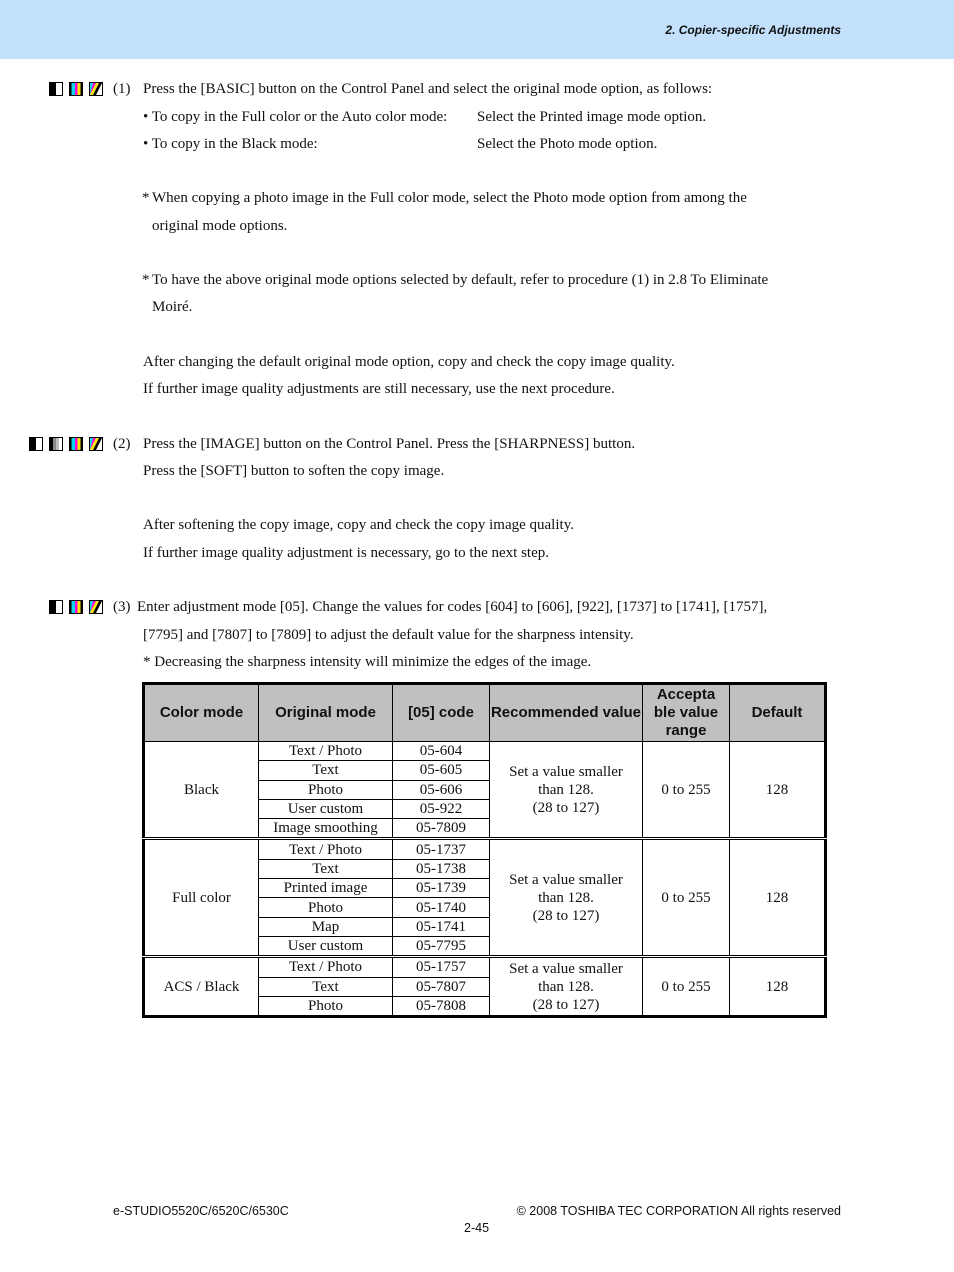  Describe the element at coordinates (441, 789) in the screenshot. I see `code-cell: 05-606` at that location.